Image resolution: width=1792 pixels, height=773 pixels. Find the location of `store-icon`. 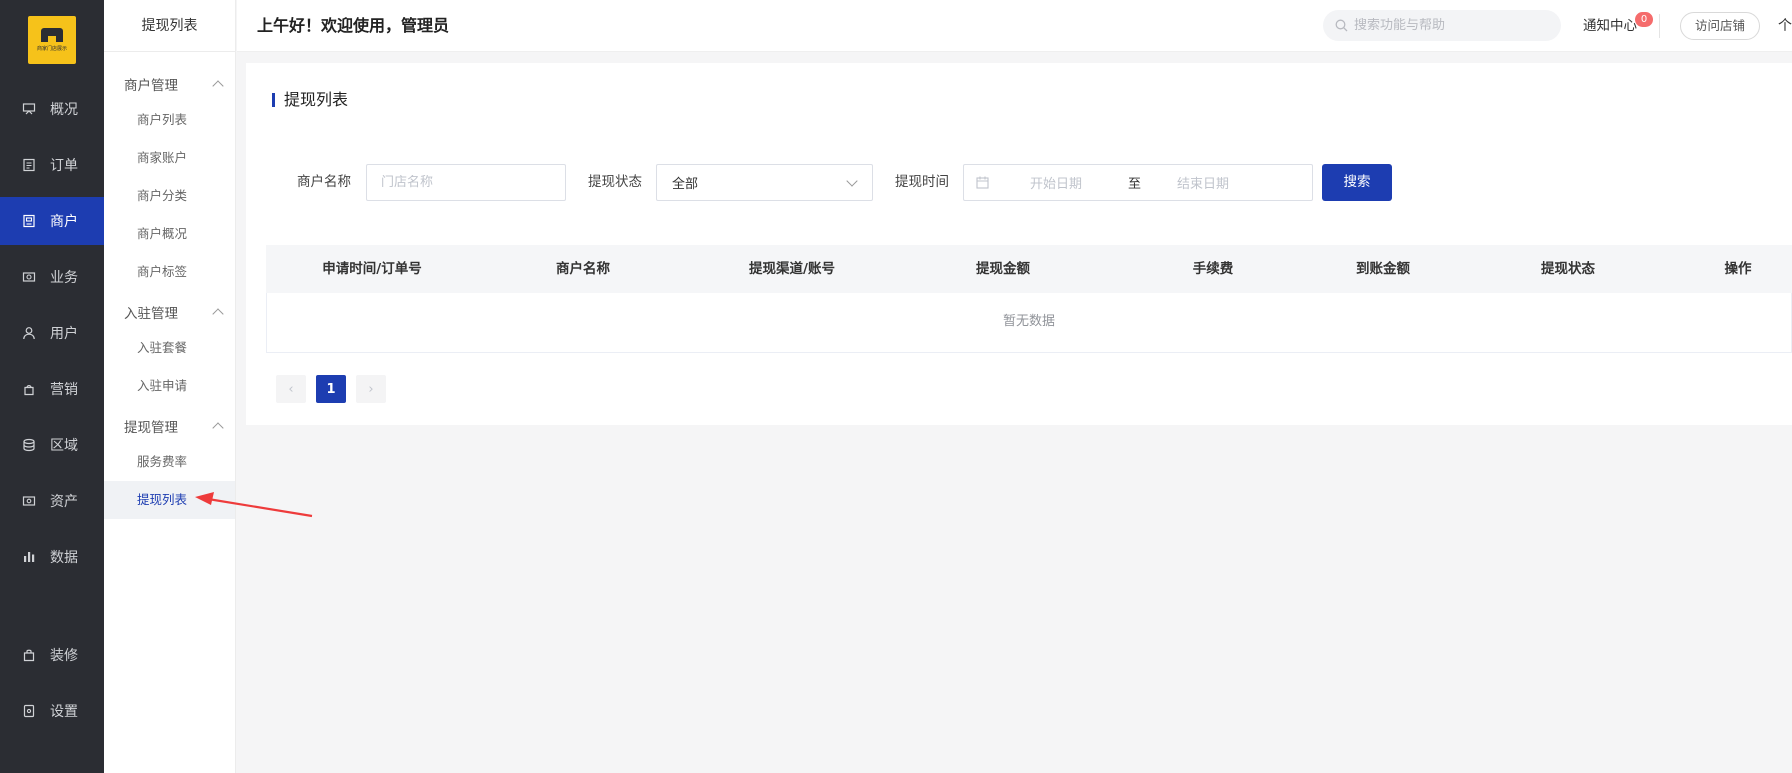

store-icon is located at coordinates (52, 35).